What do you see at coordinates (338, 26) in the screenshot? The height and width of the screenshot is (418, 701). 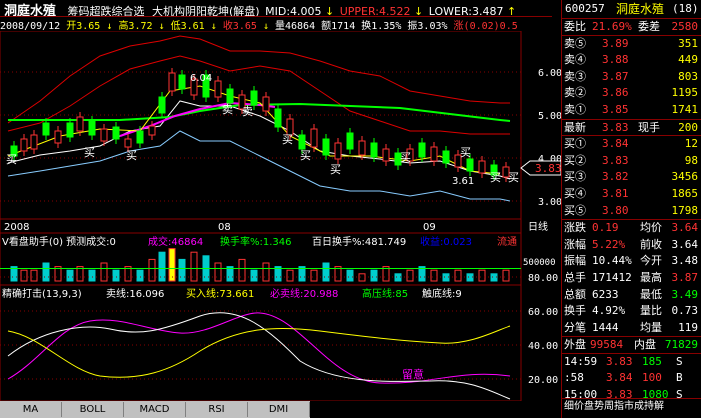 I see `info-amount: 额1714` at bounding box center [338, 26].